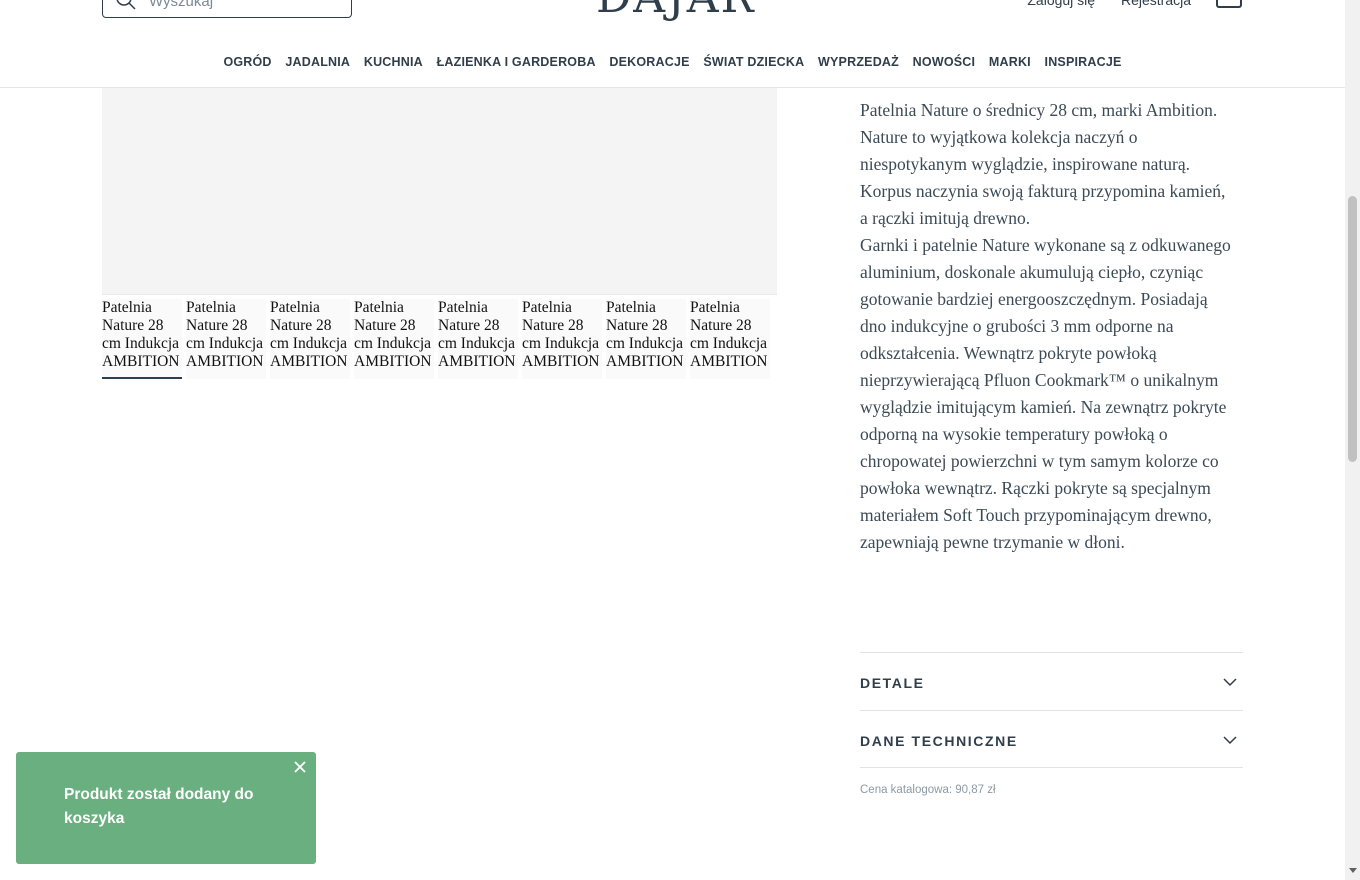 This screenshot has height=880, width=1360. What do you see at coordinates (944, 62) in the screenshot?
I see `nav-item-nowosci: NOWOŚCI` at bounding box center [944, 62].